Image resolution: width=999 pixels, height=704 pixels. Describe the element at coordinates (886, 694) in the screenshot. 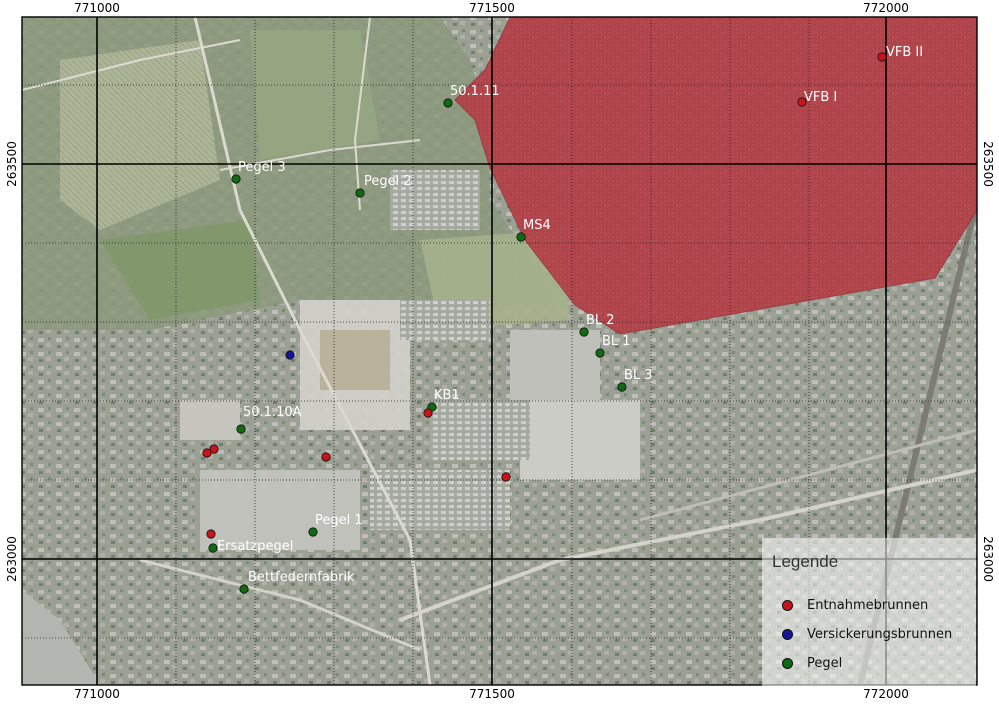

I see `x-coord-bottom-3: 772000` at that location.